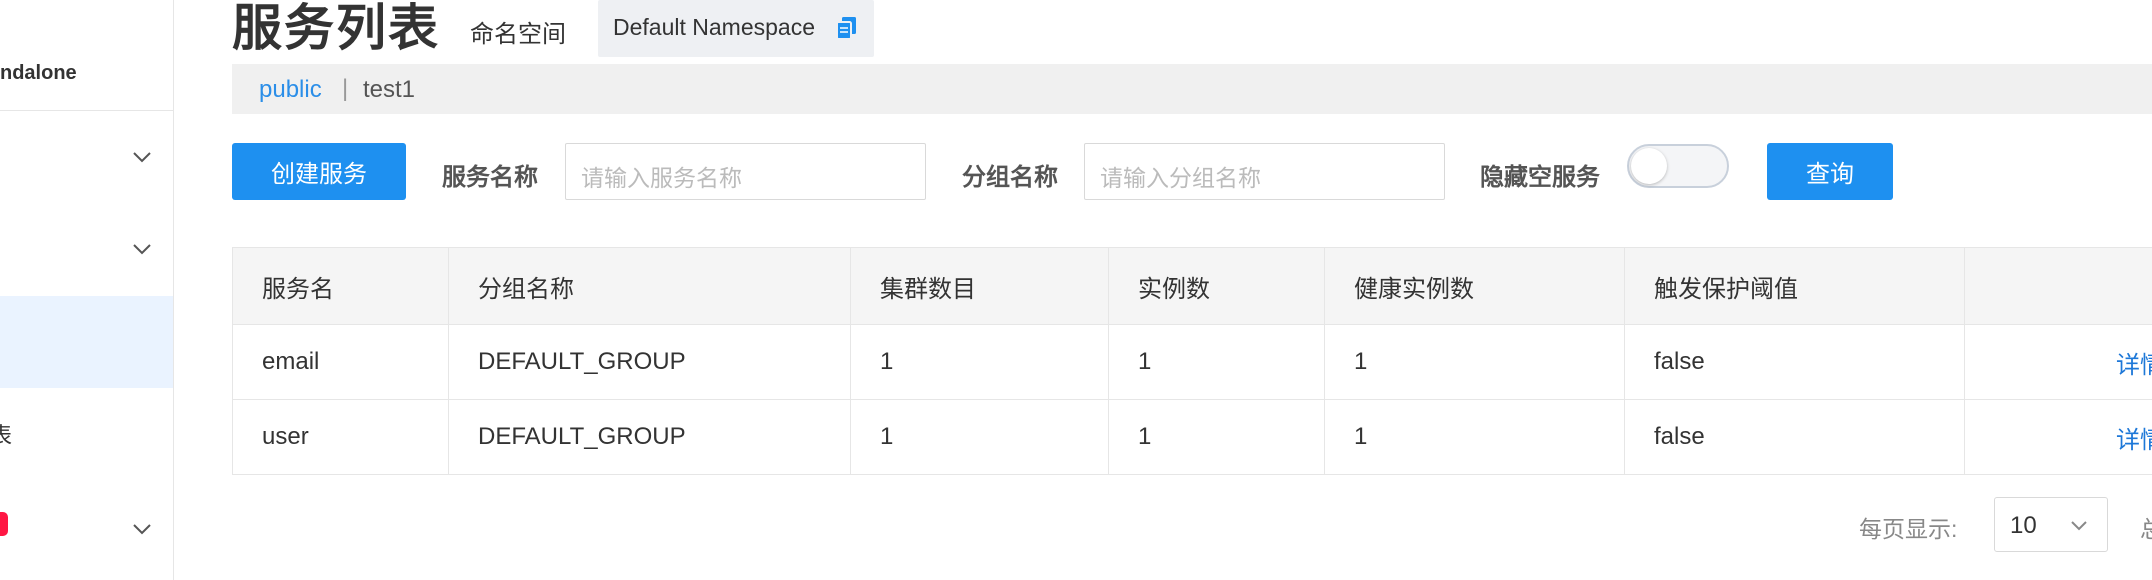 This screenshot has height=580, width=2152. What do you see at coordinates (649, 286) in the screenshot?
I see `column-header: 分组名称` at bounding box center [649, 286].